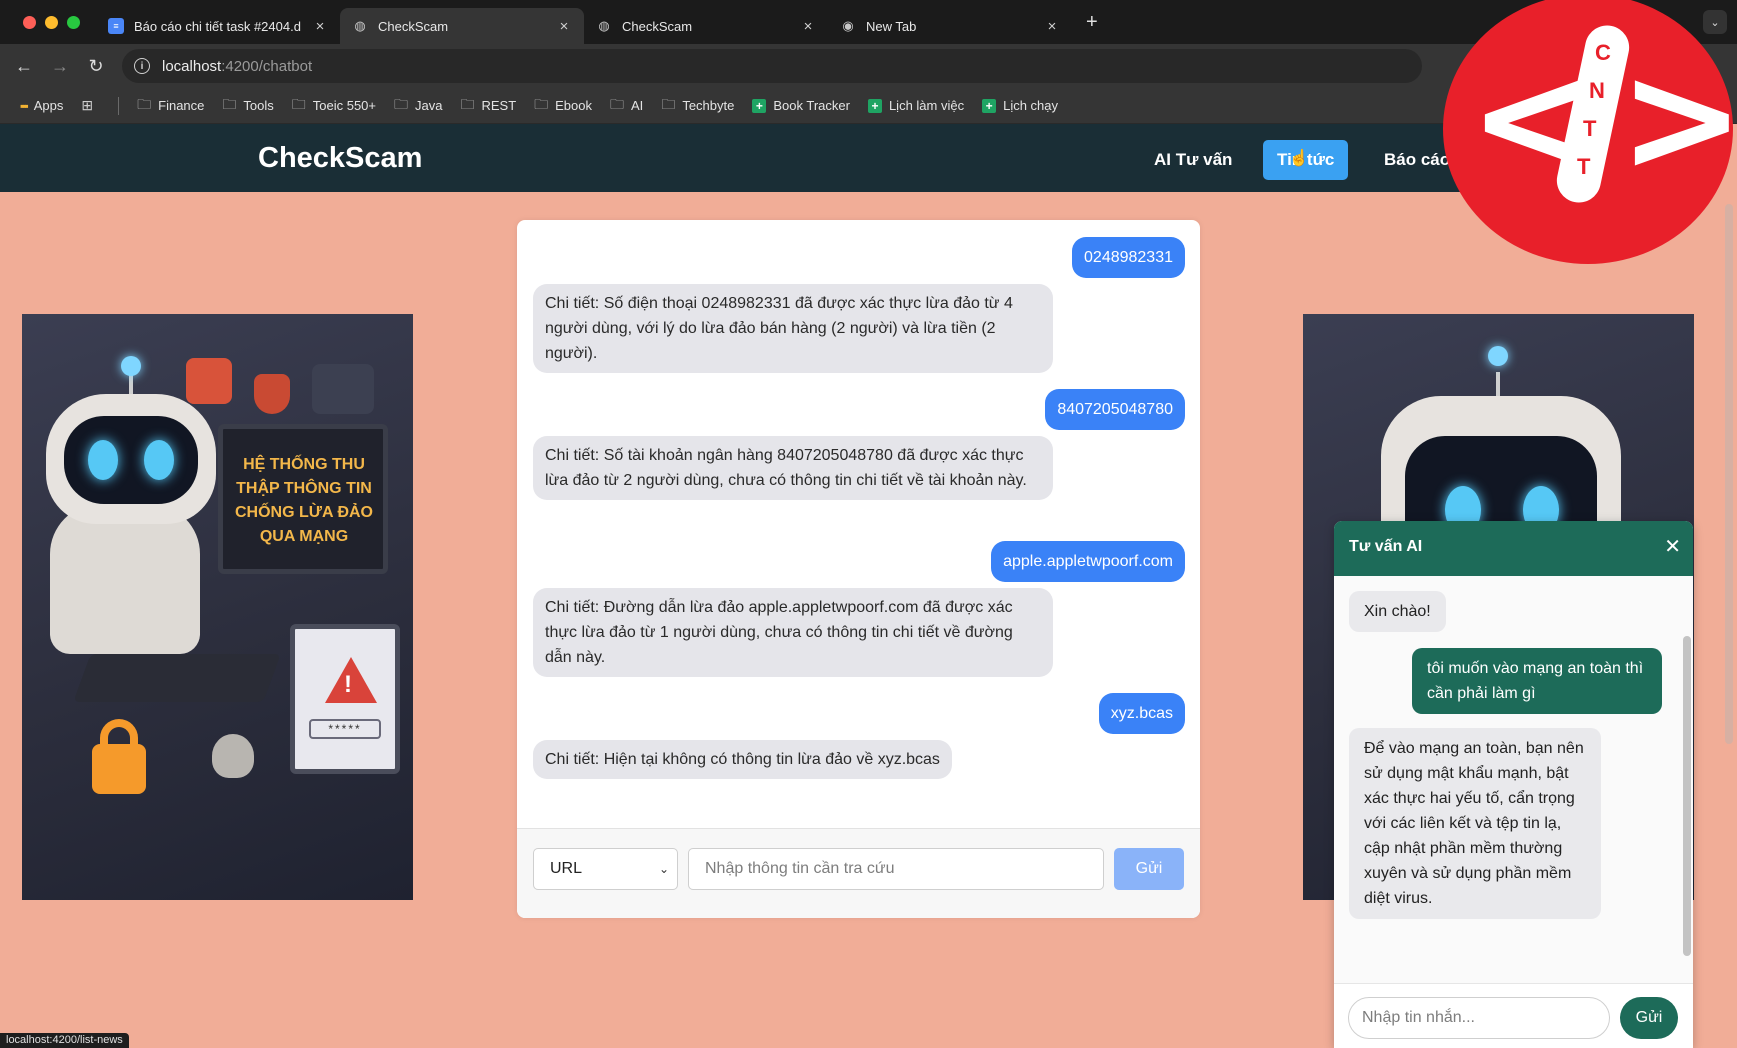  What do you see at coordinates (48, 105) in the screenshot?
I see `bookmark-label: Apps` at bounding box center [48, 105].